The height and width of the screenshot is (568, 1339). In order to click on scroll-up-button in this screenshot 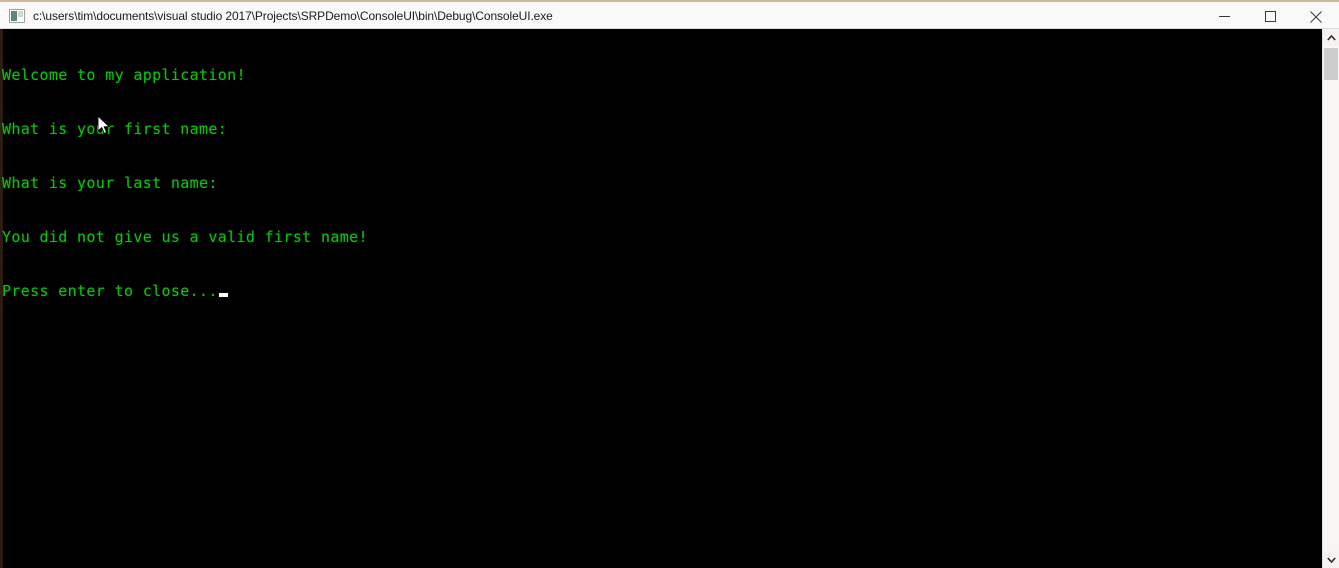, I will do `click(1331, 37)`.